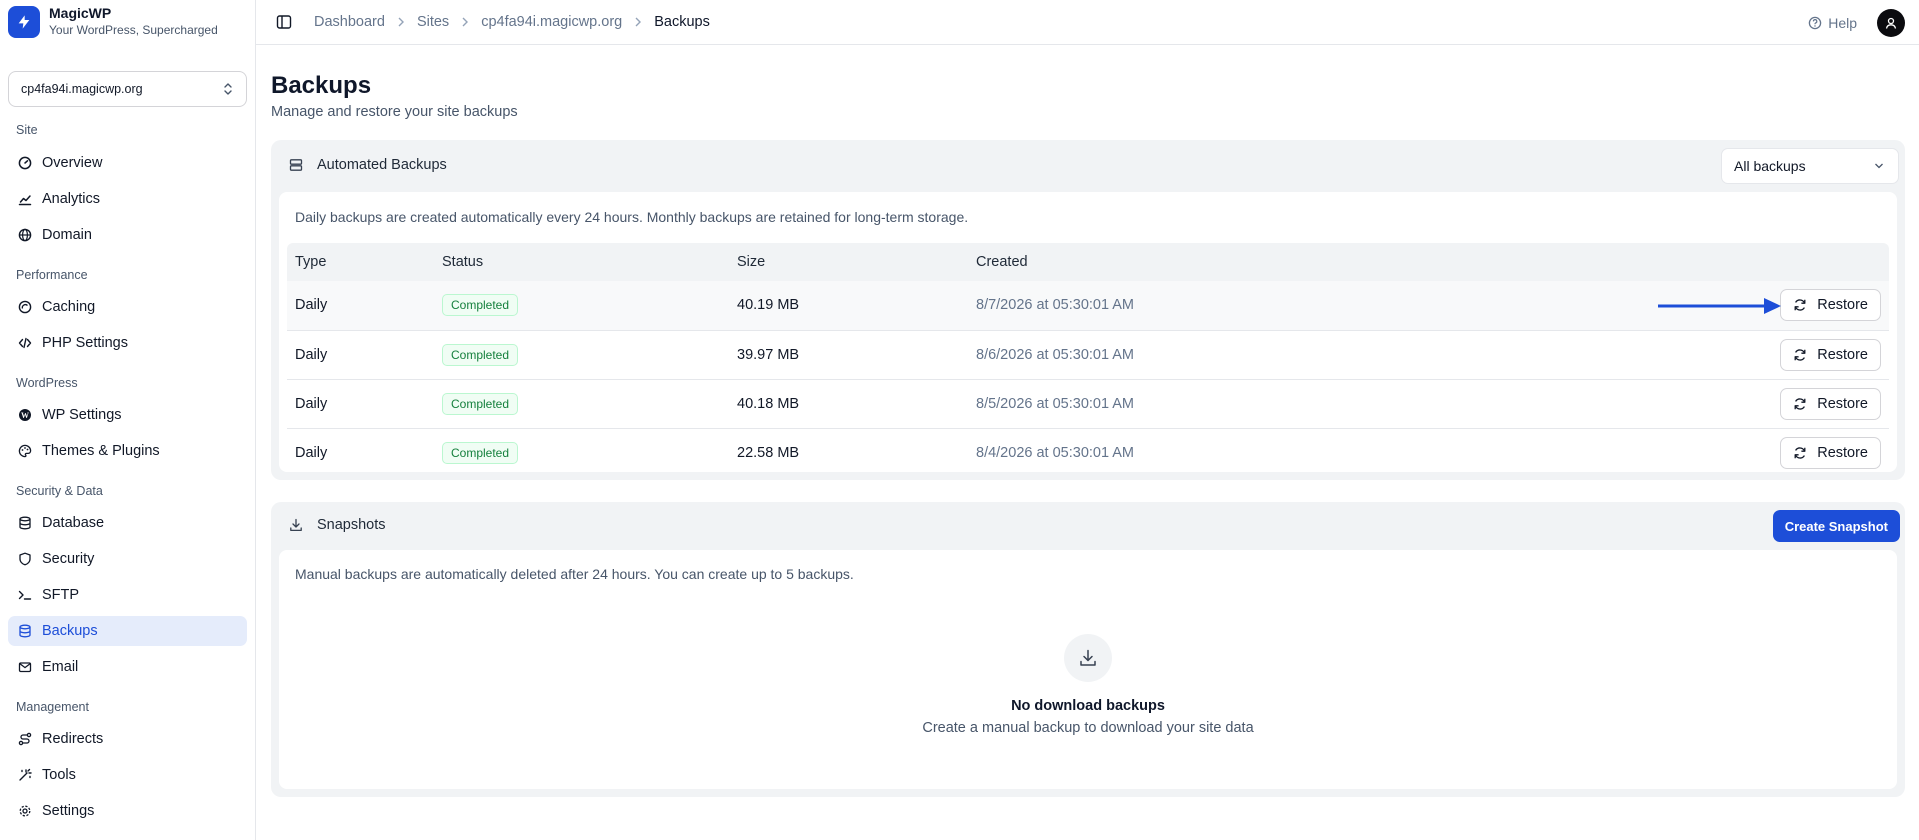 The height and width of the screenshot is (840, 1919). I want to click on sidebar-item-email: Email, so click(127, 667).